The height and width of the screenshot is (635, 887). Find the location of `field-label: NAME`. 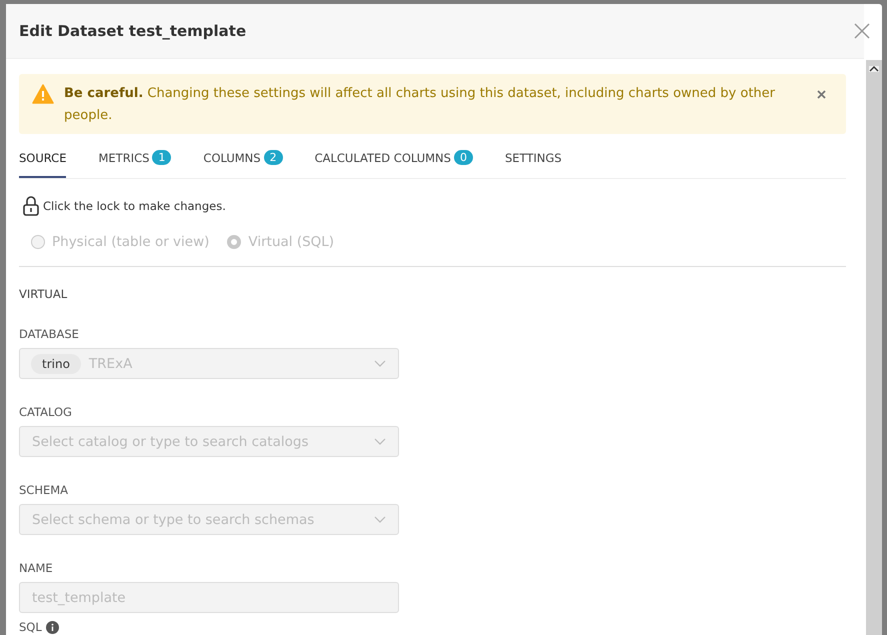

field-label: NAME is located at coordinates (36, 568).